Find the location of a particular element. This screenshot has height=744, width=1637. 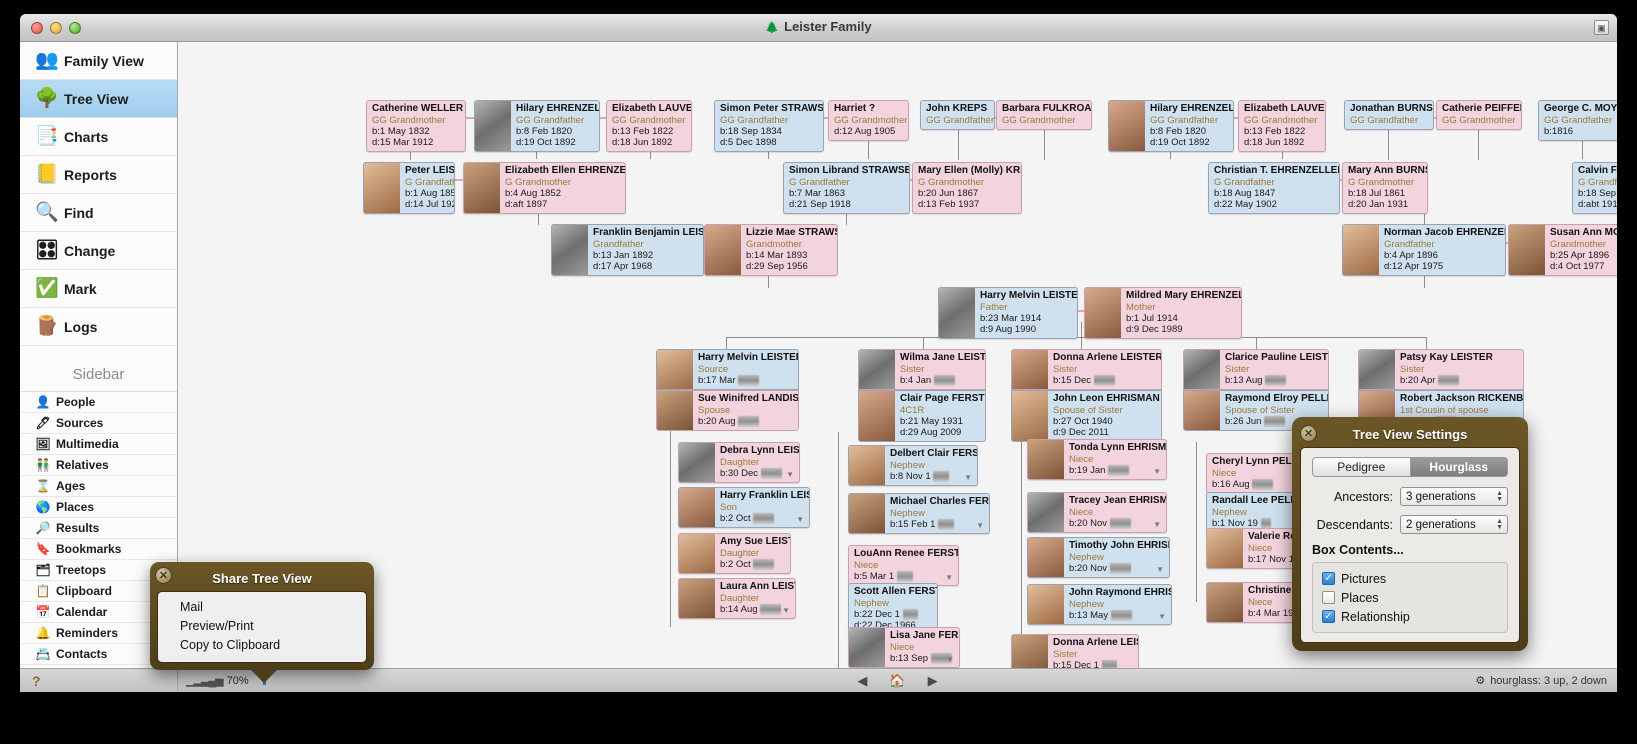

sidebar-item-people: 👤 People is located at coordinates (98, 402).